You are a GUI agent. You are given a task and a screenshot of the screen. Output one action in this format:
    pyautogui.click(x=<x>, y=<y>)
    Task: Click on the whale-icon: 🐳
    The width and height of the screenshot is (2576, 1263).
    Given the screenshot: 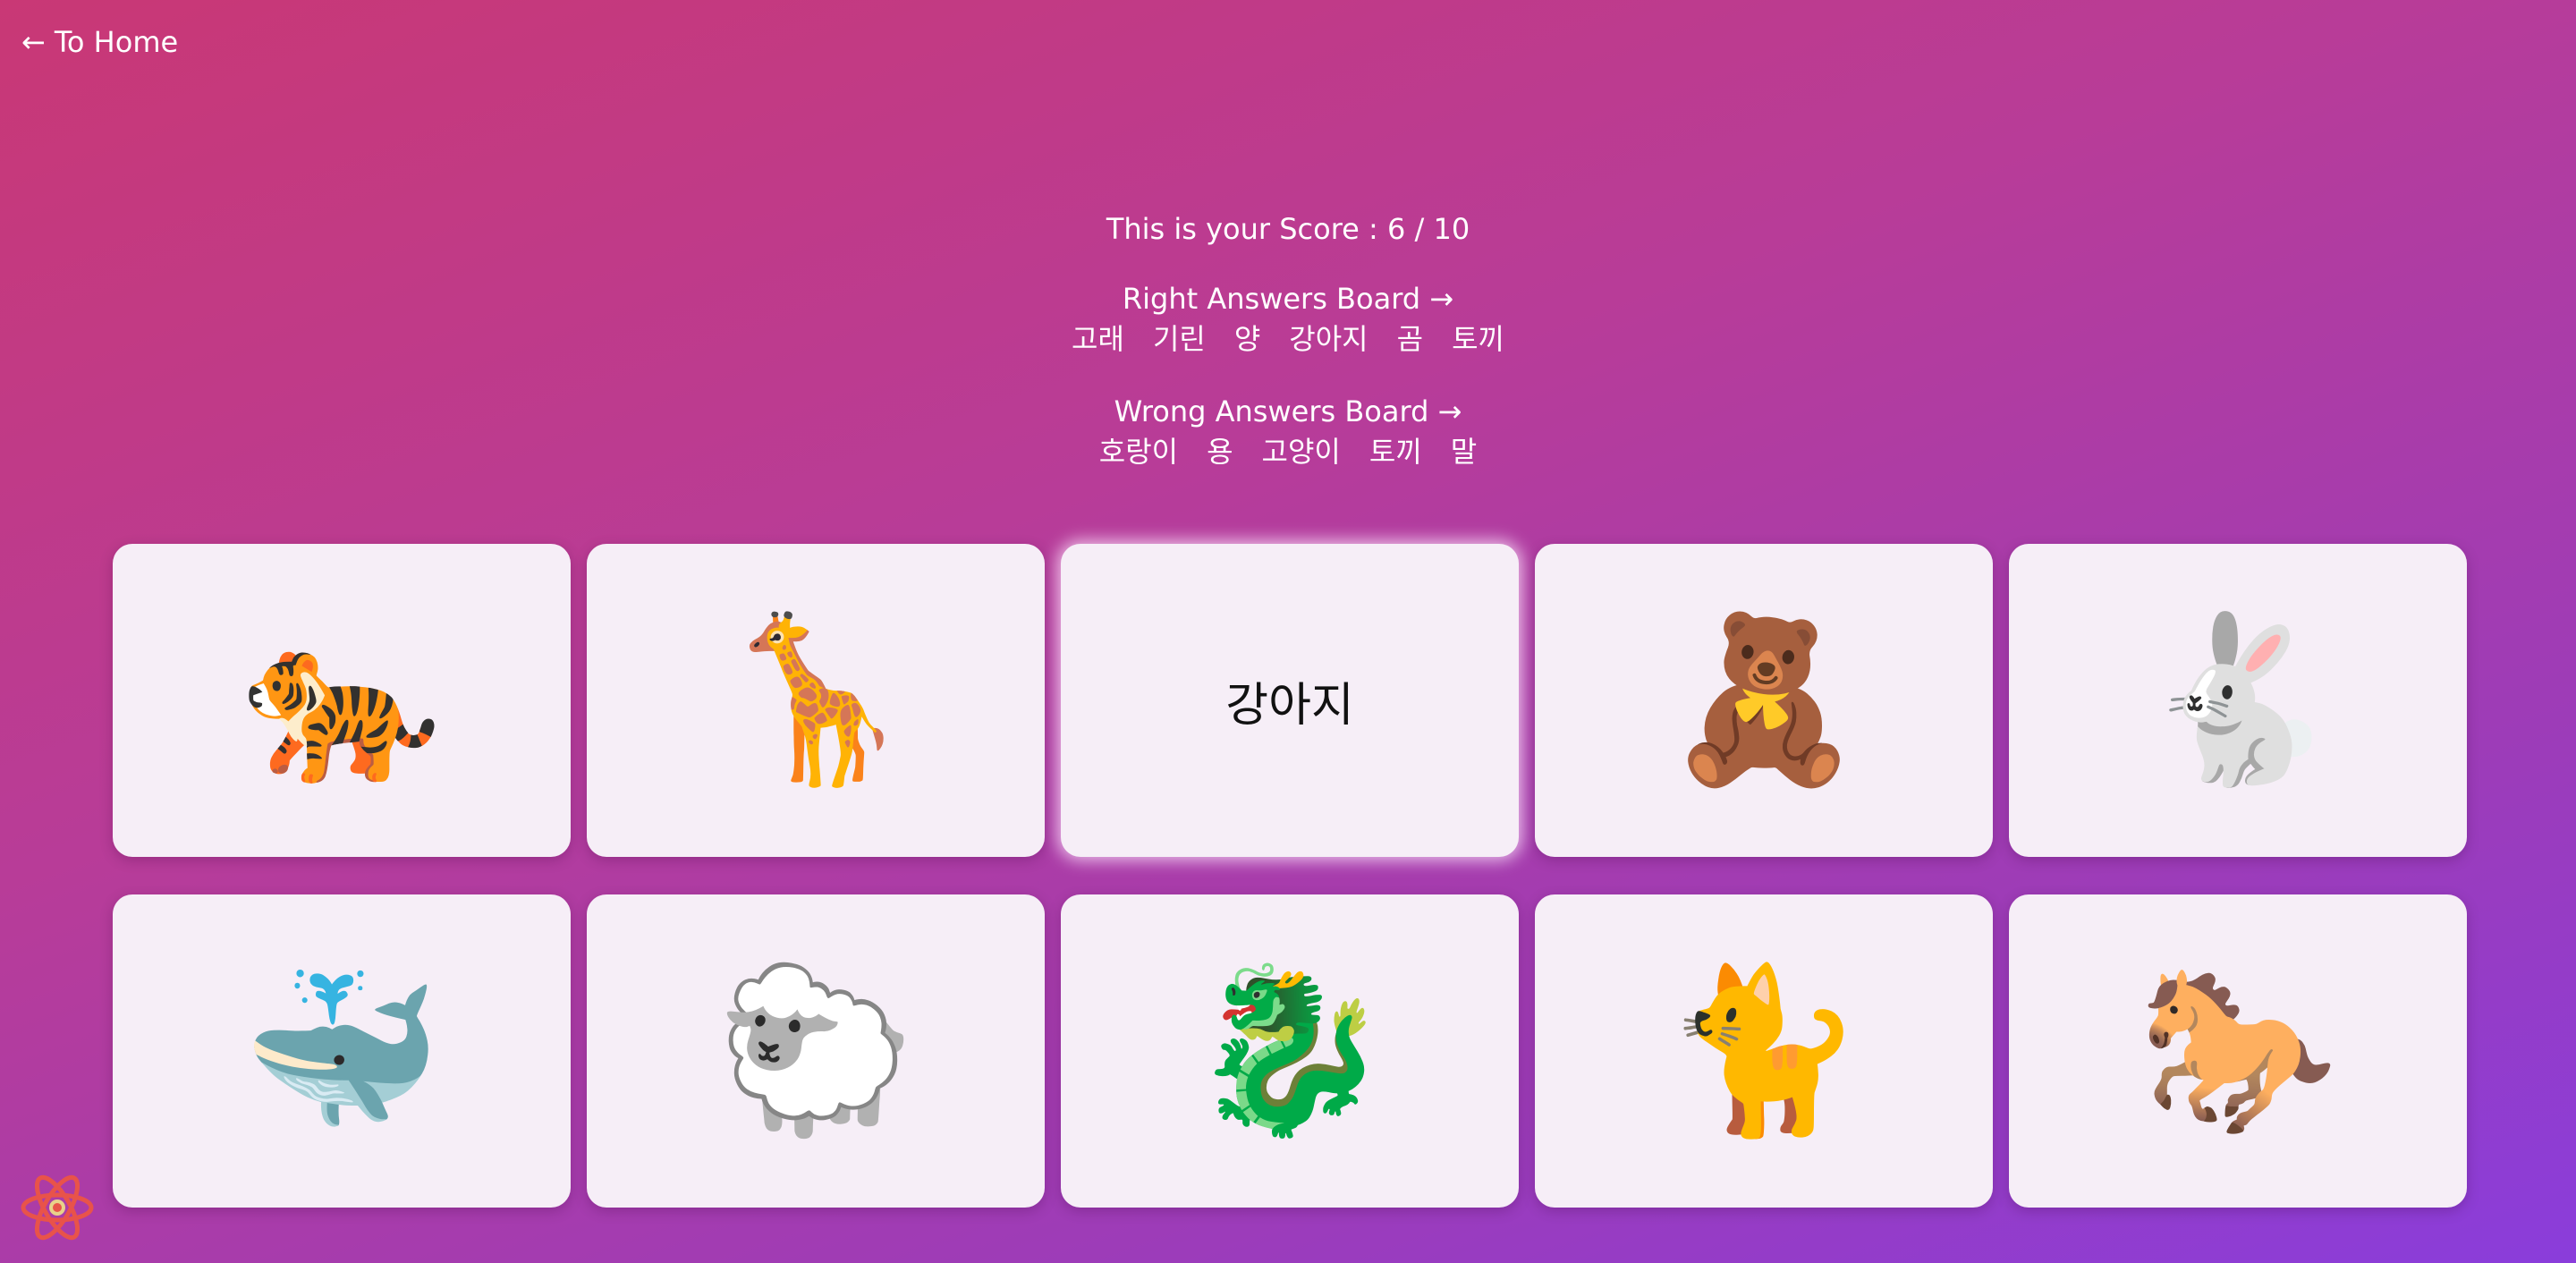 What is the action you would take?
    pyautogui.click(x=342, y=1050)
    